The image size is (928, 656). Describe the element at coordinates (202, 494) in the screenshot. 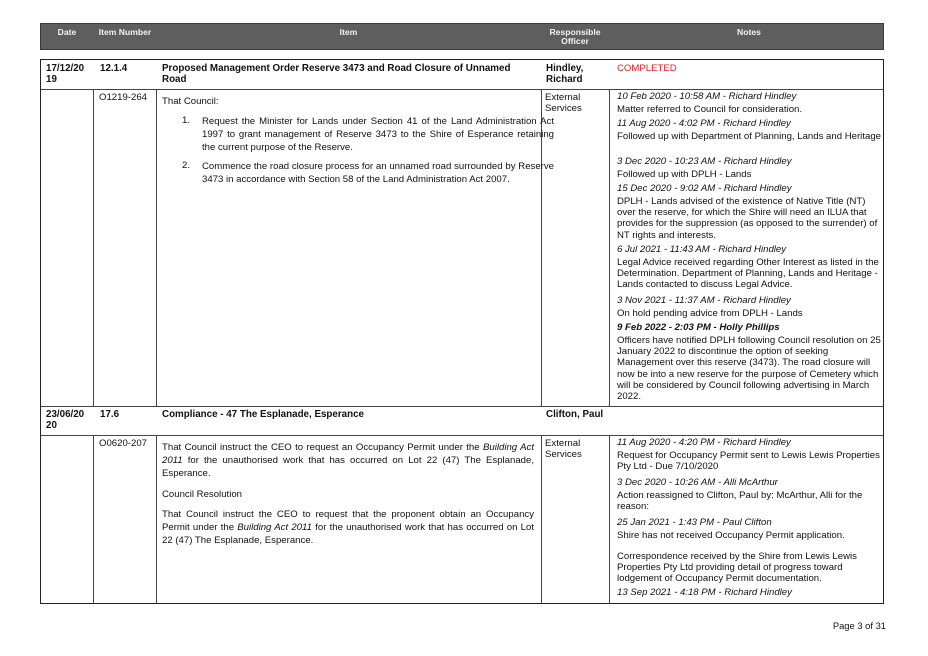

I see `council-resolution-label: Council Resolution` at that location.